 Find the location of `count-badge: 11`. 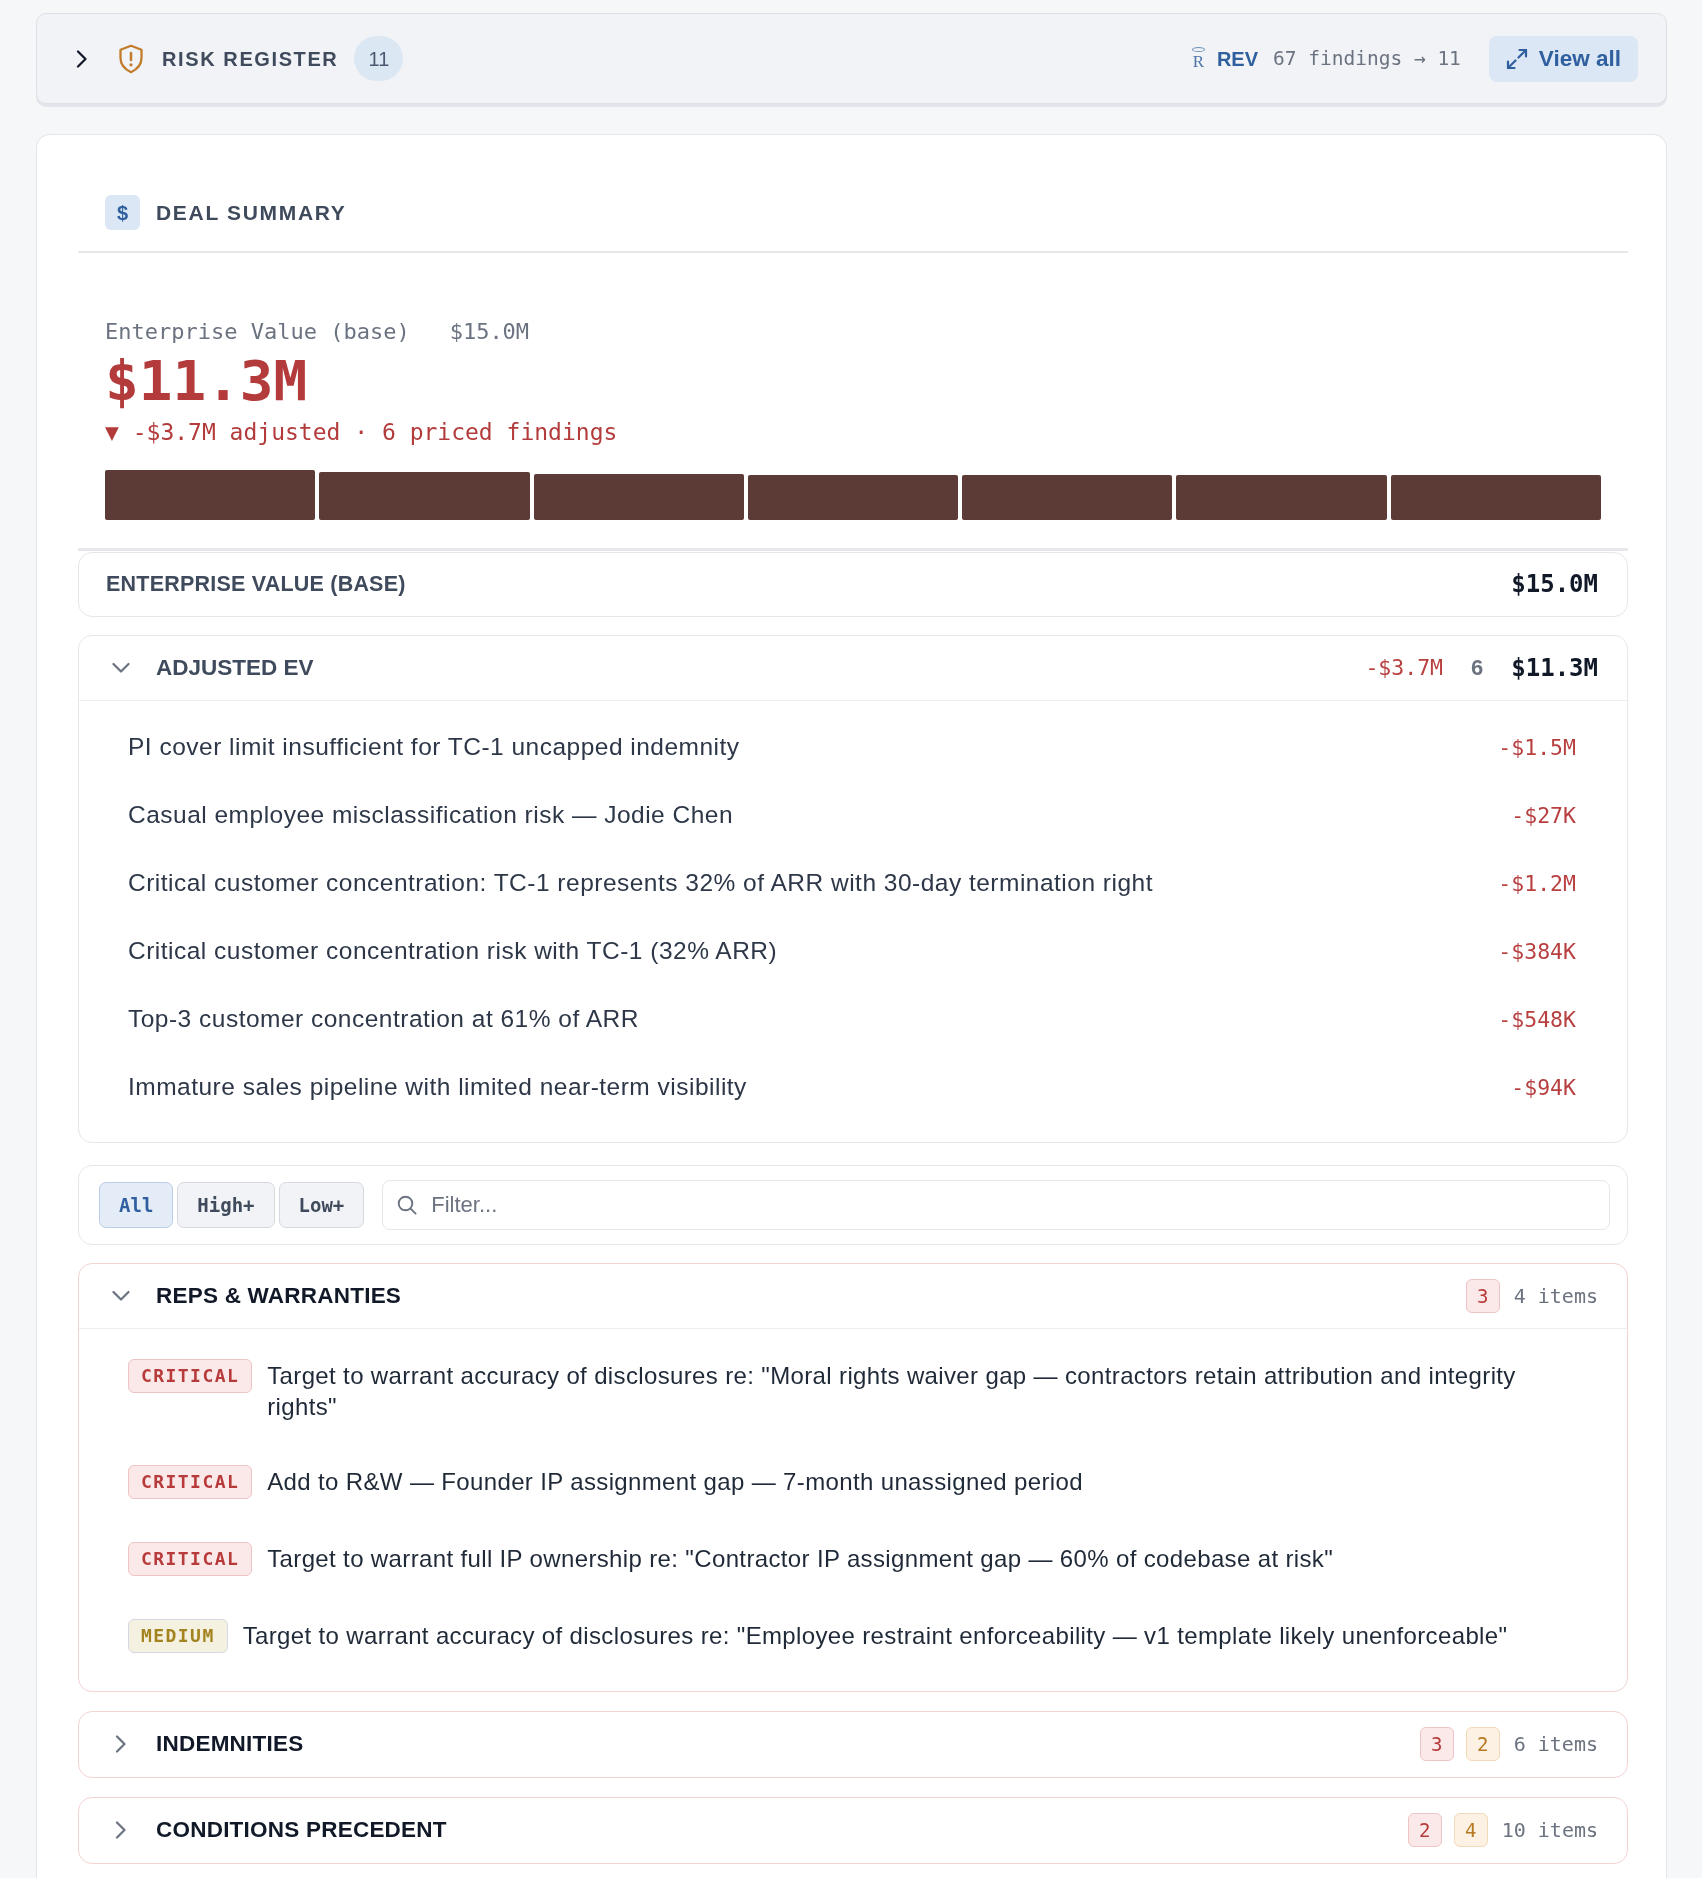

count-badge: 11 is located at coordinates (379, 58).